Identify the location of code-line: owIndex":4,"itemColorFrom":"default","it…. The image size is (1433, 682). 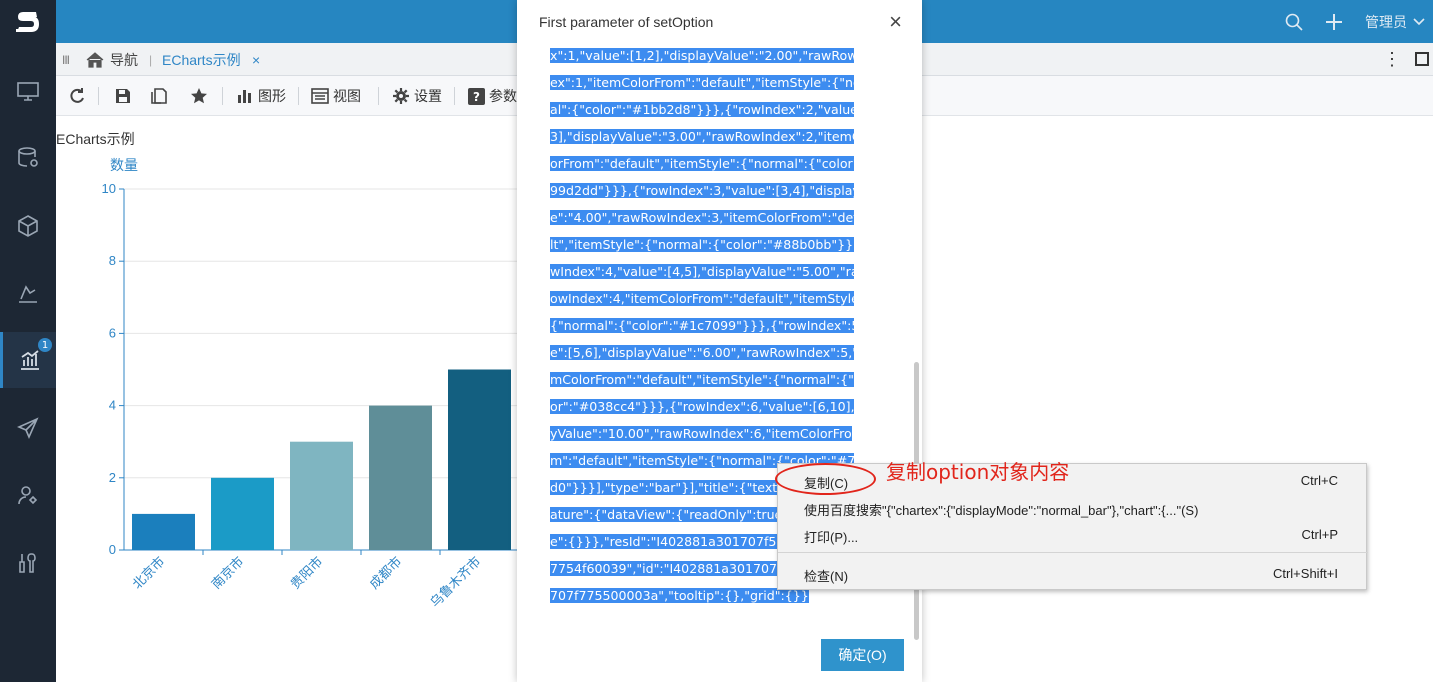
(702, 298).